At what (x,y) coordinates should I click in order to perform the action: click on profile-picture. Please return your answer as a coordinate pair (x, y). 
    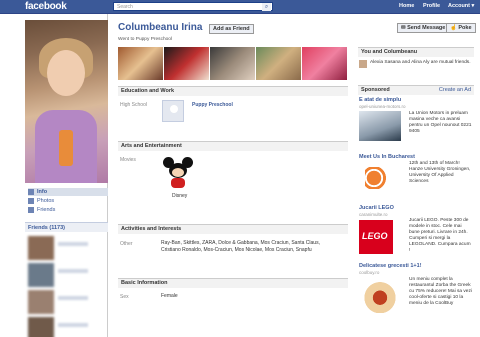
    Looking at the image, I should click on (66, 101).